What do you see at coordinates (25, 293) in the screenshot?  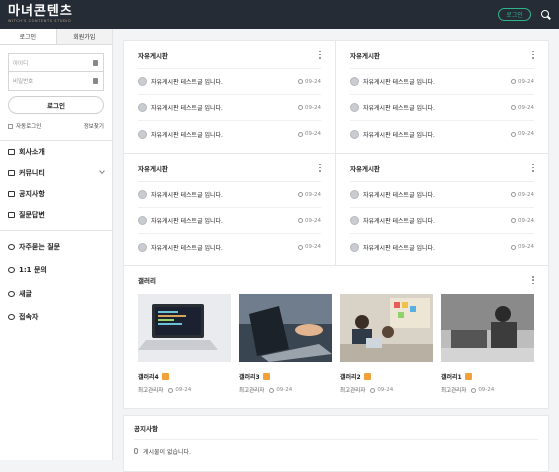 I see `menu-label: 새글` at bounding box center [25, 293].